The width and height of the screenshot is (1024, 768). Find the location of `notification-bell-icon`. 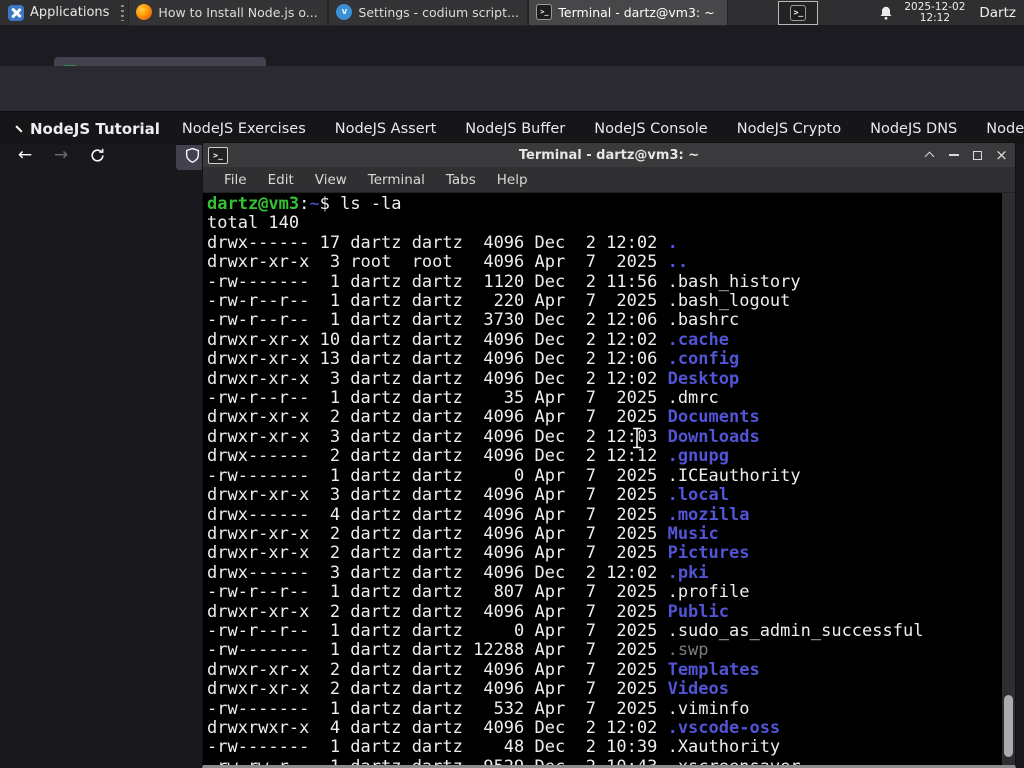

notification-bell-icon is located at coordinates (886, 13).